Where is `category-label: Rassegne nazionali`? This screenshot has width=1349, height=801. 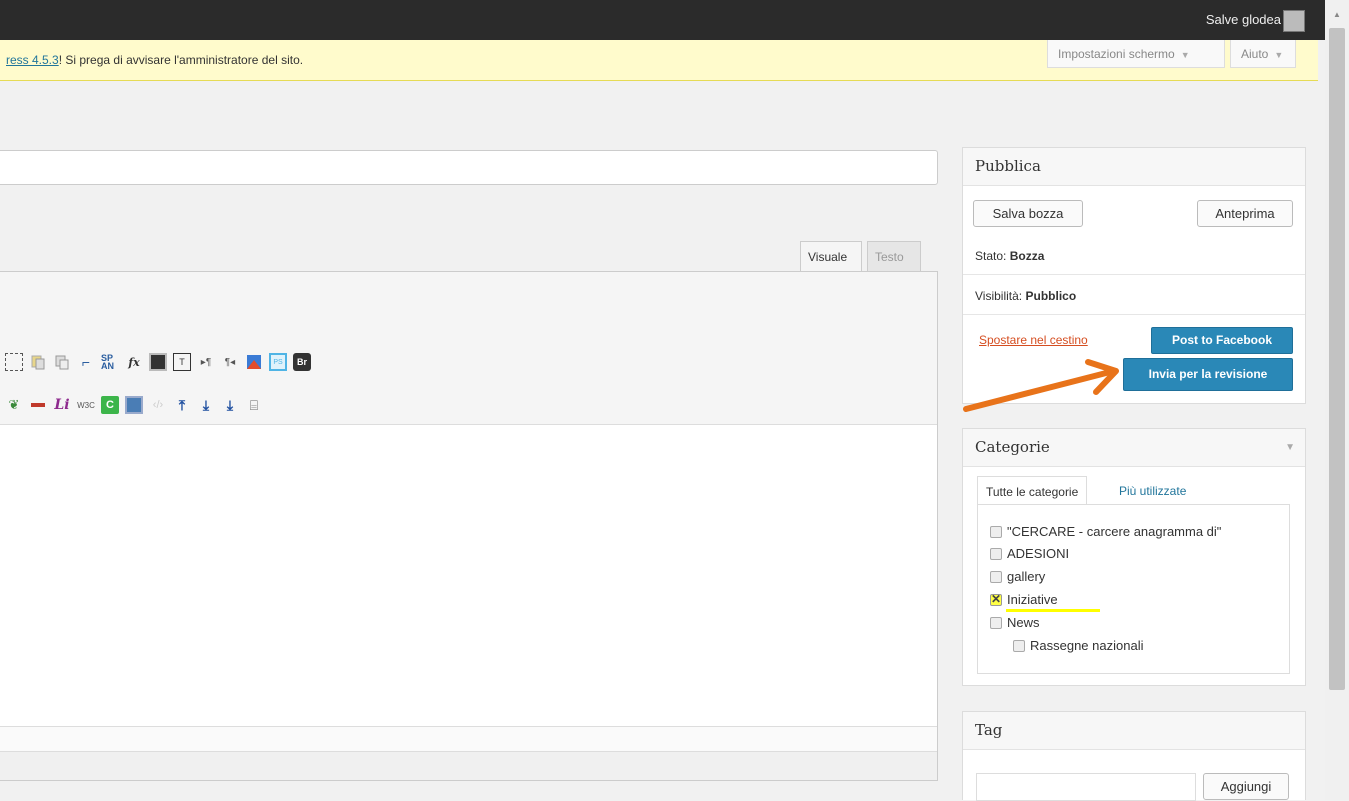 category-label: Rassegne nazionali is located at coordinates (1087, 645).